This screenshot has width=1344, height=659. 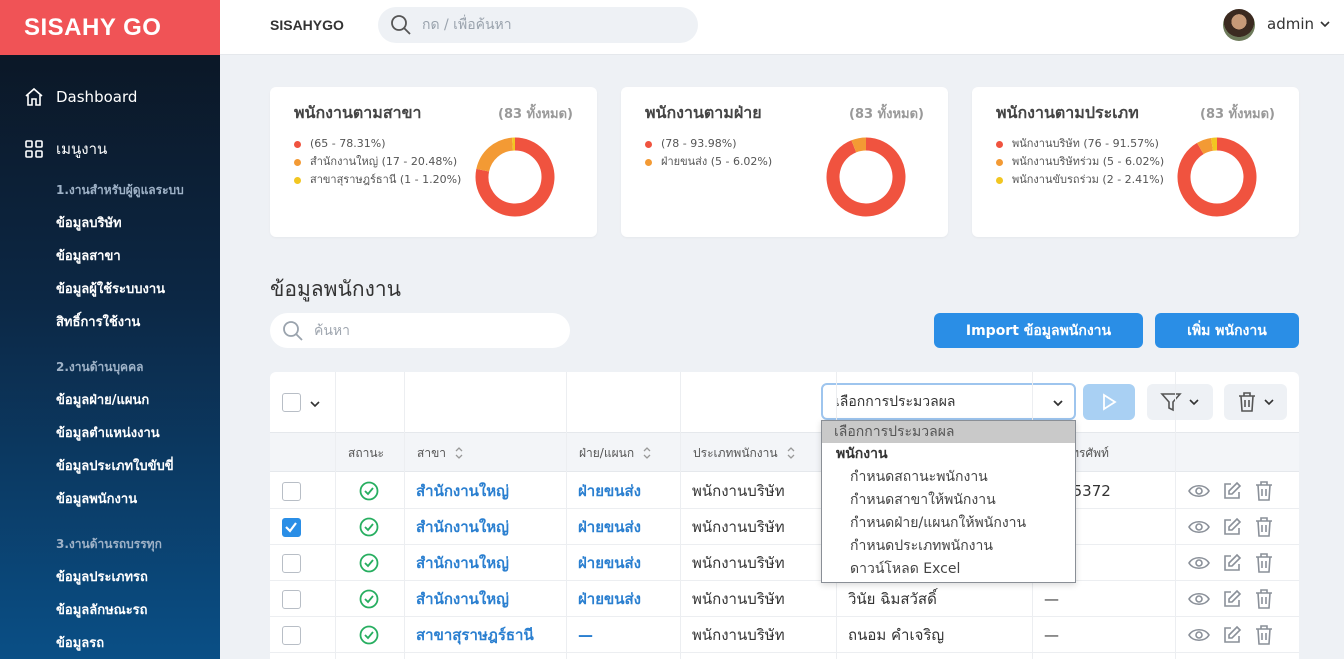 What do you see at coordinates (585, 635) in the screenshot?
I see `department-link: —` at bounding box center [585, 635].